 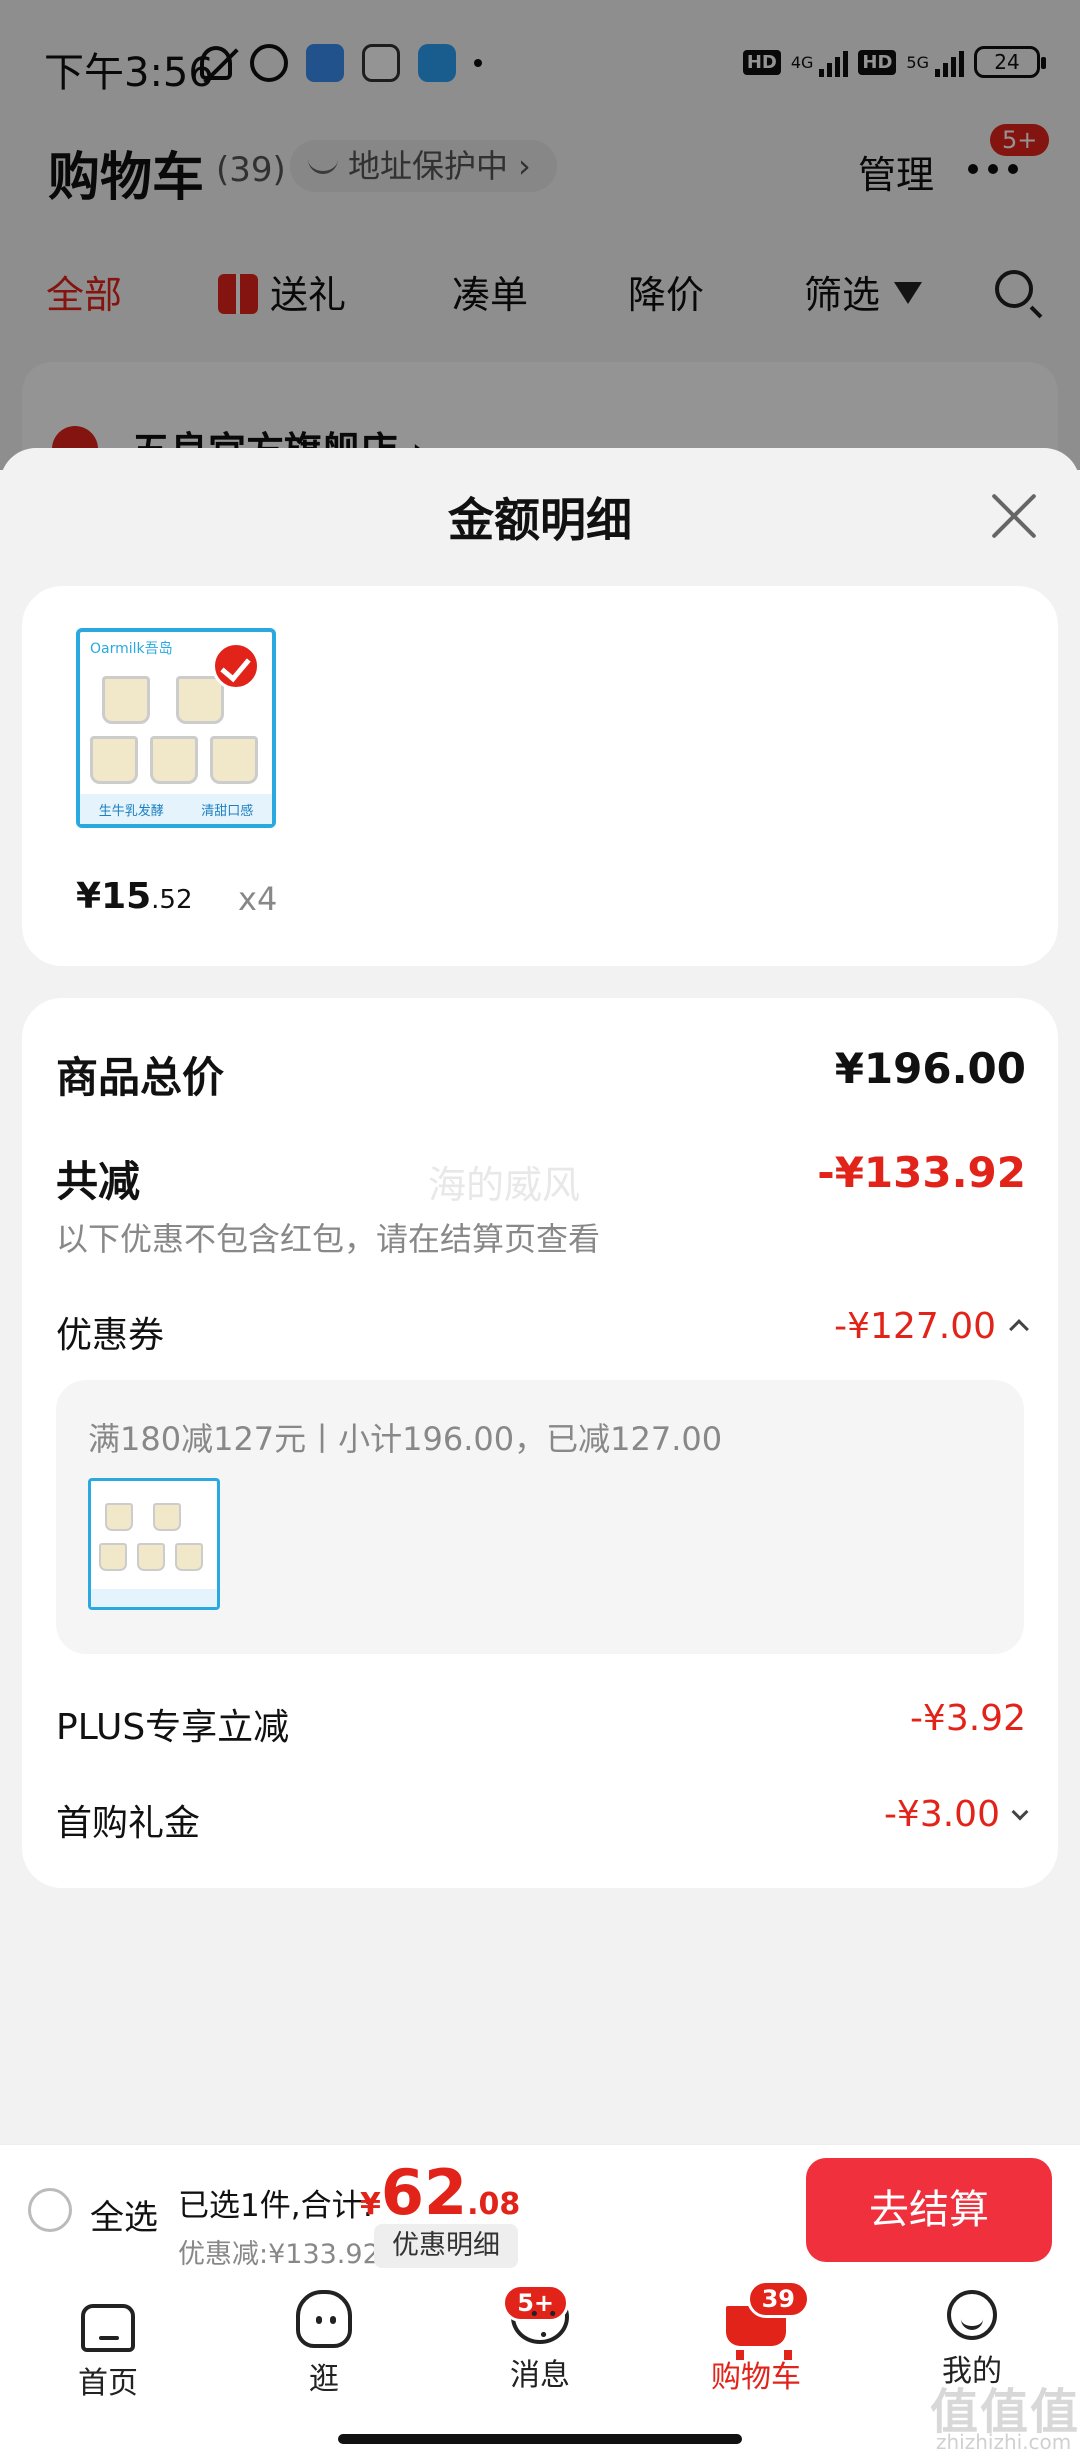 I want to click on tab-messages-label: 消息, so click(x=540, y=2375).